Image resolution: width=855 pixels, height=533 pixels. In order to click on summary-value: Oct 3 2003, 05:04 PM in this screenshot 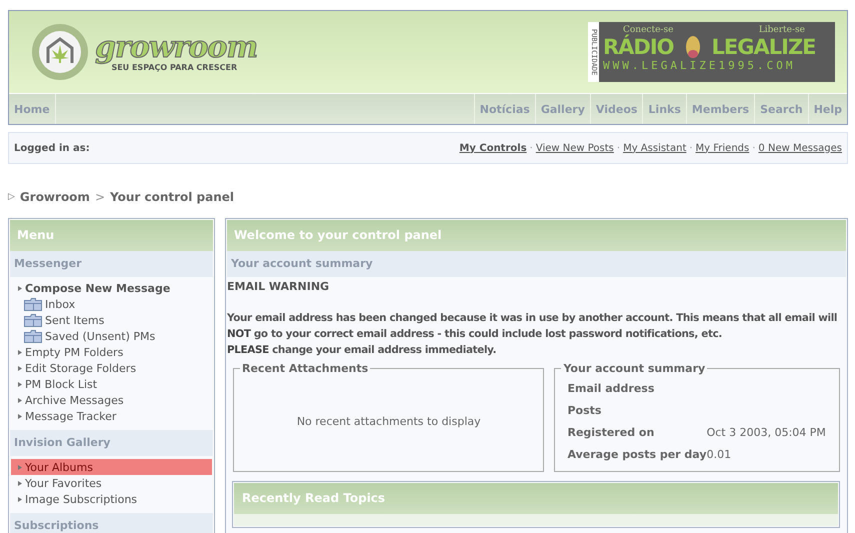, I will do `click(766, 432)`.